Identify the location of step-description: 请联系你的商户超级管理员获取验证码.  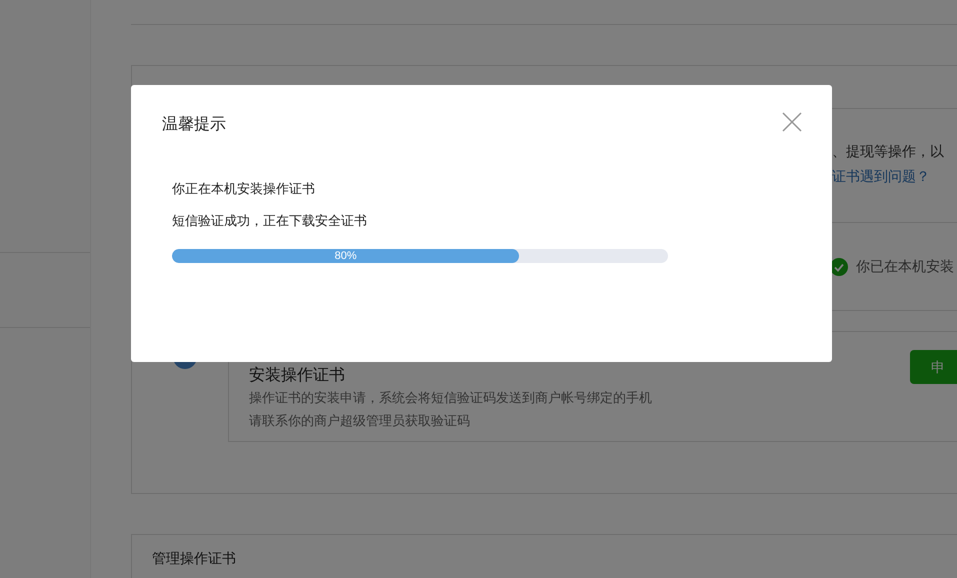
(360, 421).